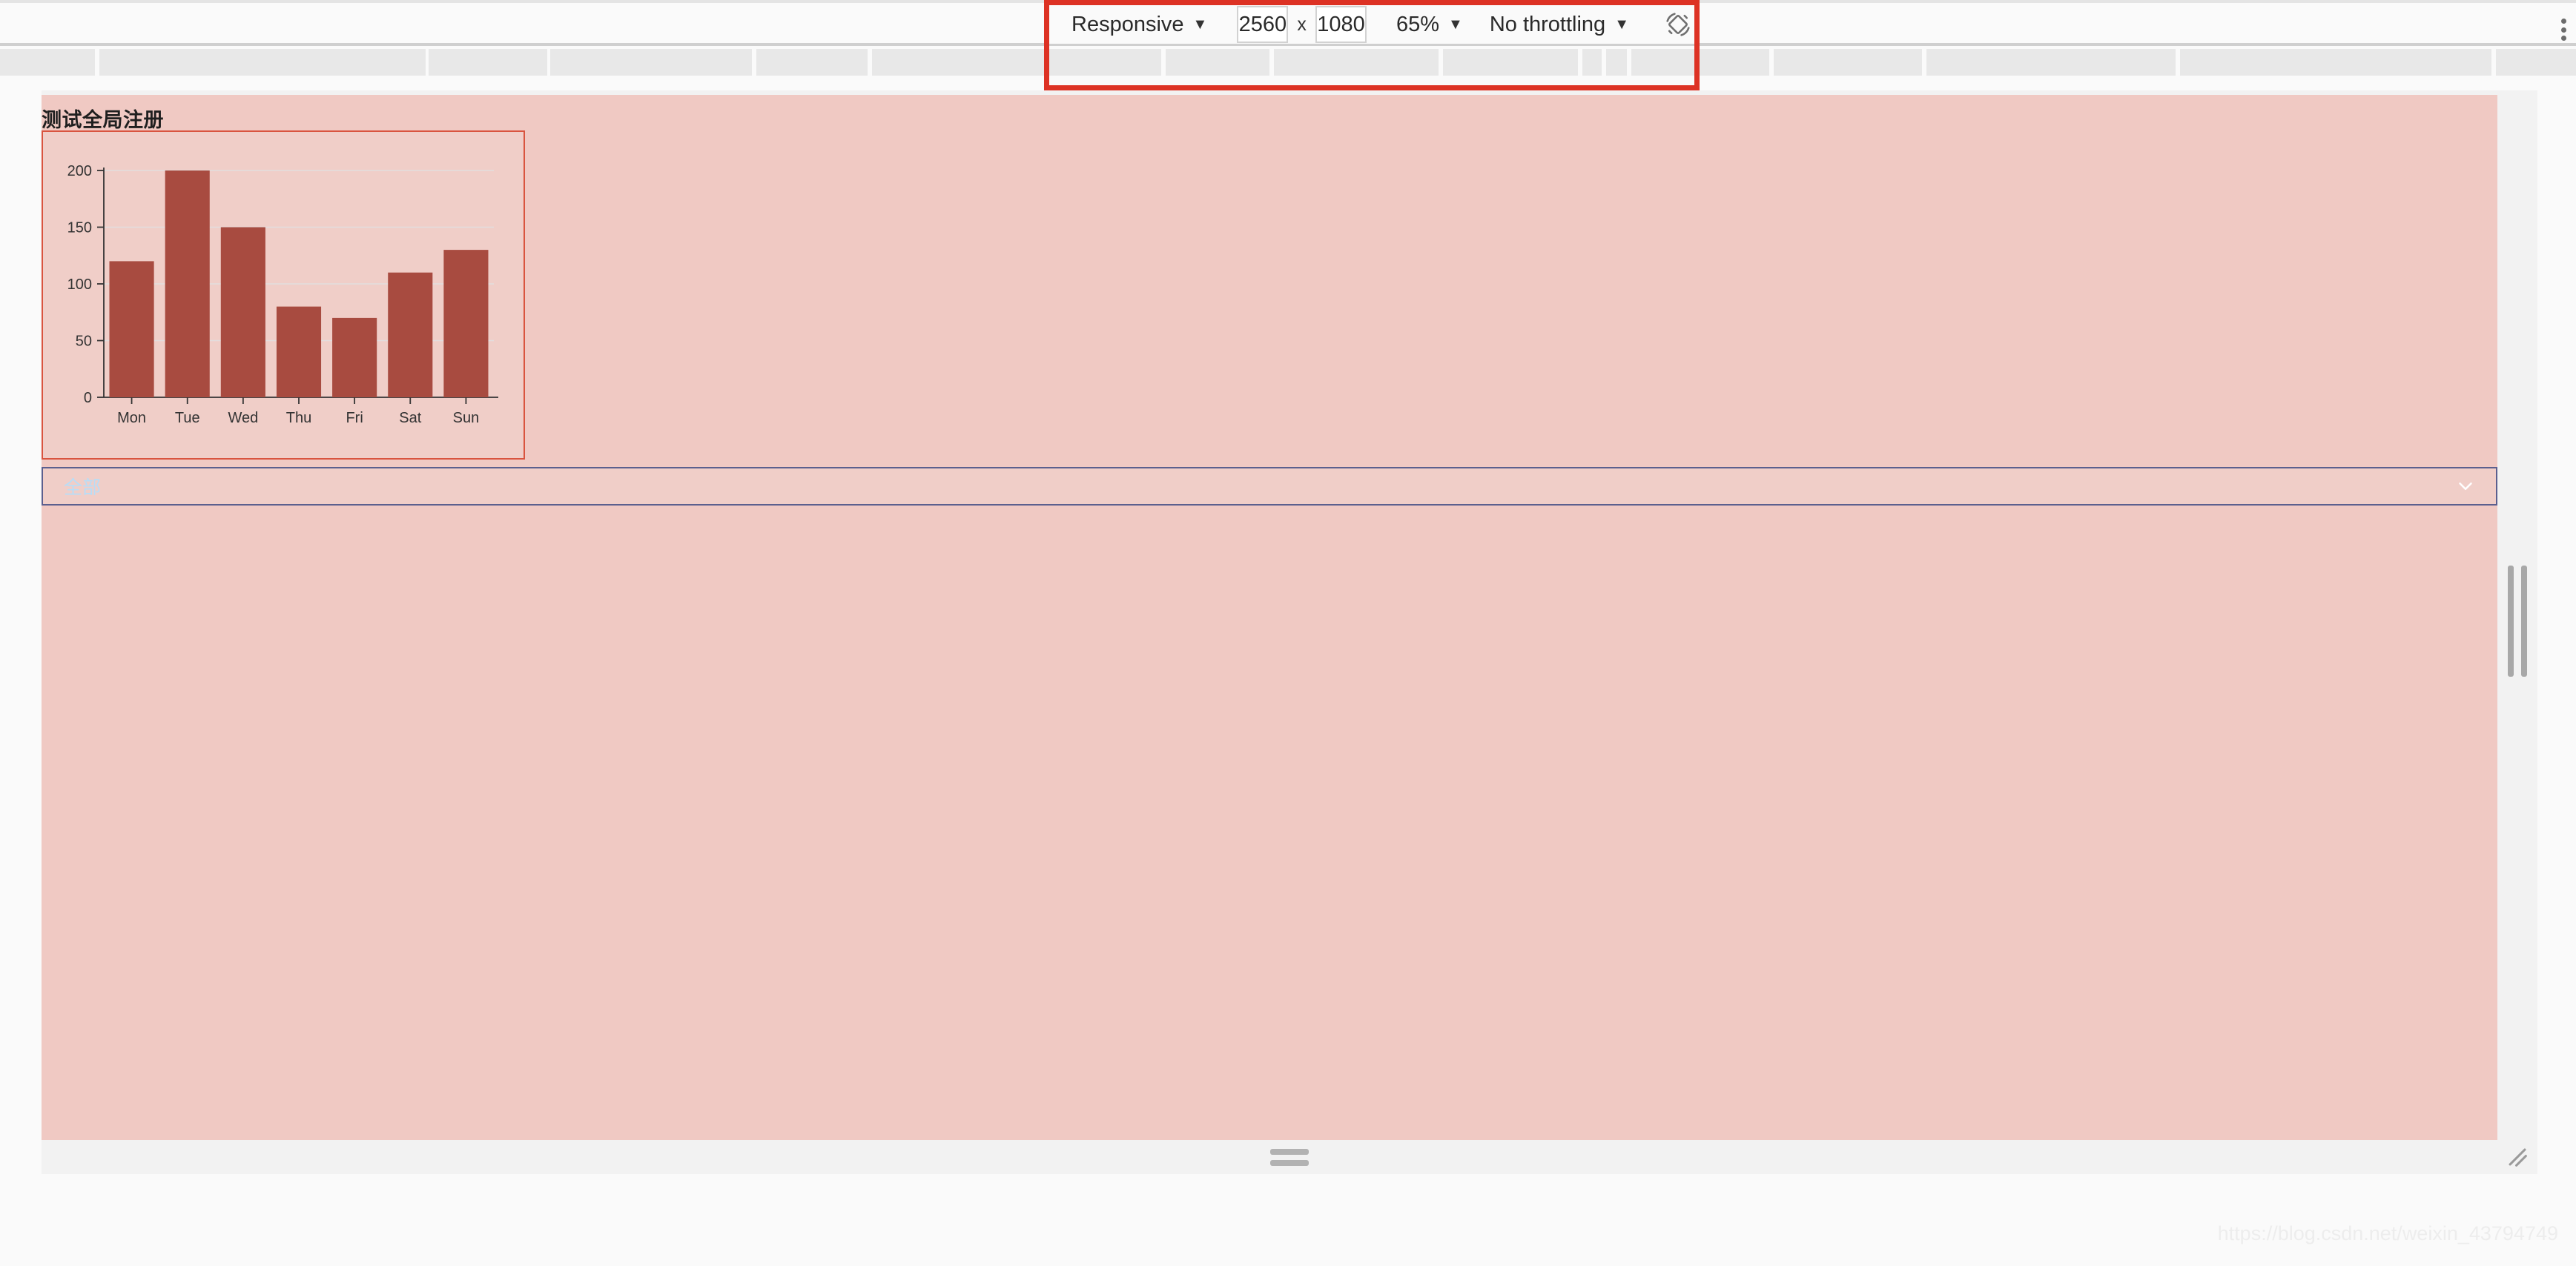 The width and height of the screenshot is (2576, 1266). Describe the element at coordinates (79, 171) in the screenshot. I see `y-axis-tick-label: 200` at that location.